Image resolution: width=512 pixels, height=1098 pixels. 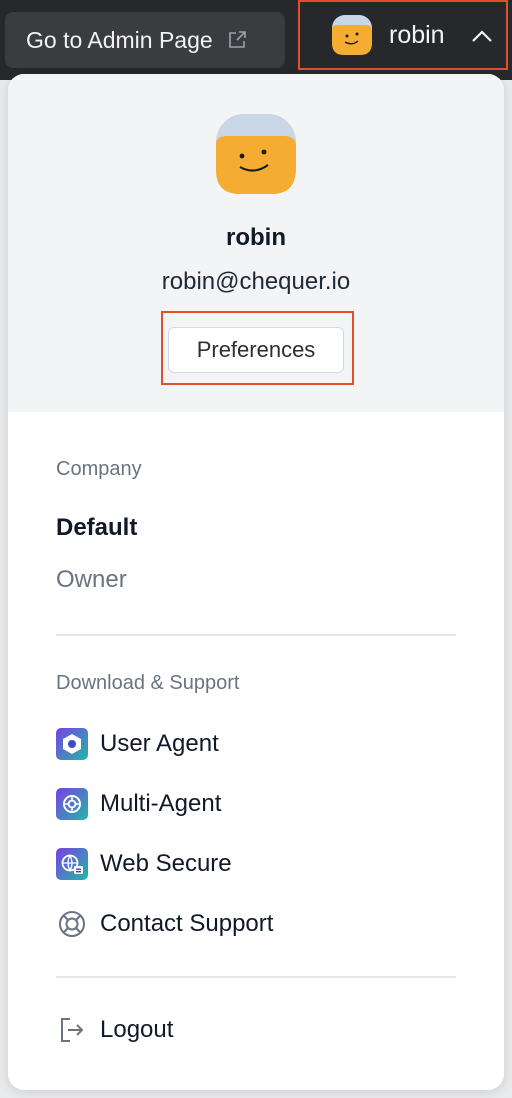 What do you see at coordinates (159, 743) in the screenshot?
I see `menu-item-label: User Agent` at bounding box center [159, 743].